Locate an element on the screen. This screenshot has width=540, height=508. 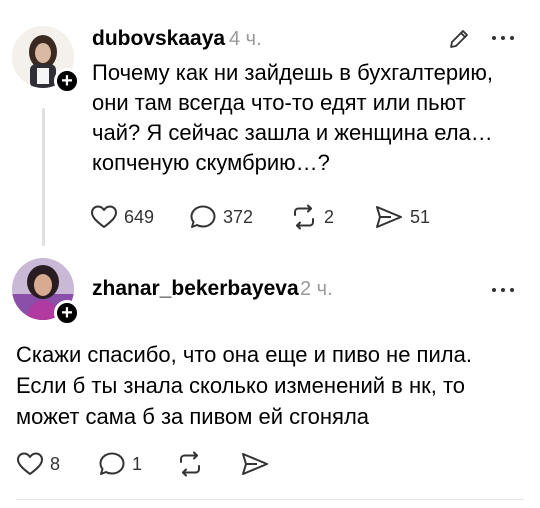
post-username: dubovskaaya is located at coordinates (158, 39).